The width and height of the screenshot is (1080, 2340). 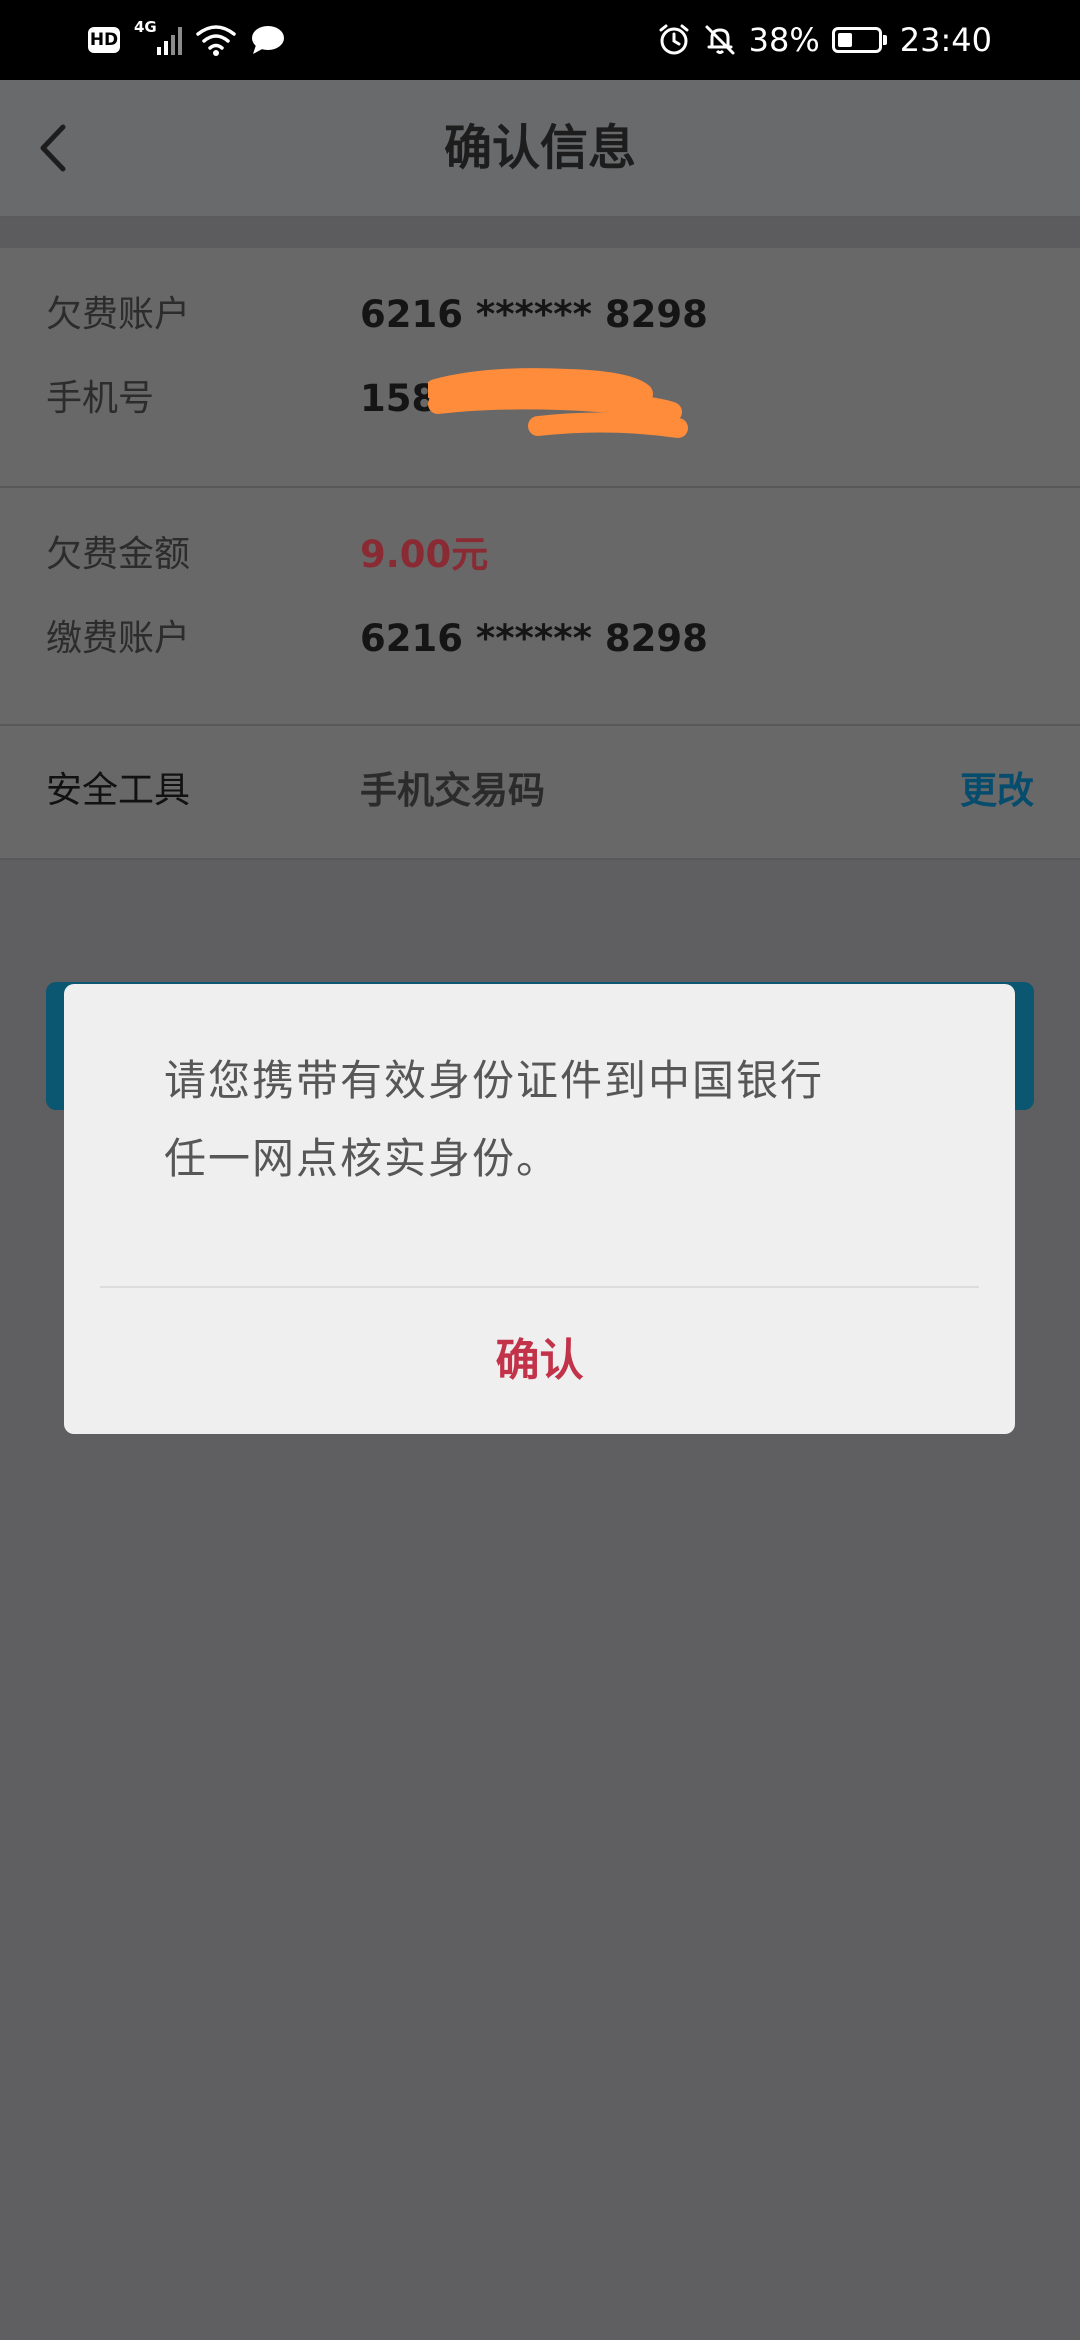 I want to click on security-section: 安全工具 手机交易码 更改, so click(x=540, y=793).